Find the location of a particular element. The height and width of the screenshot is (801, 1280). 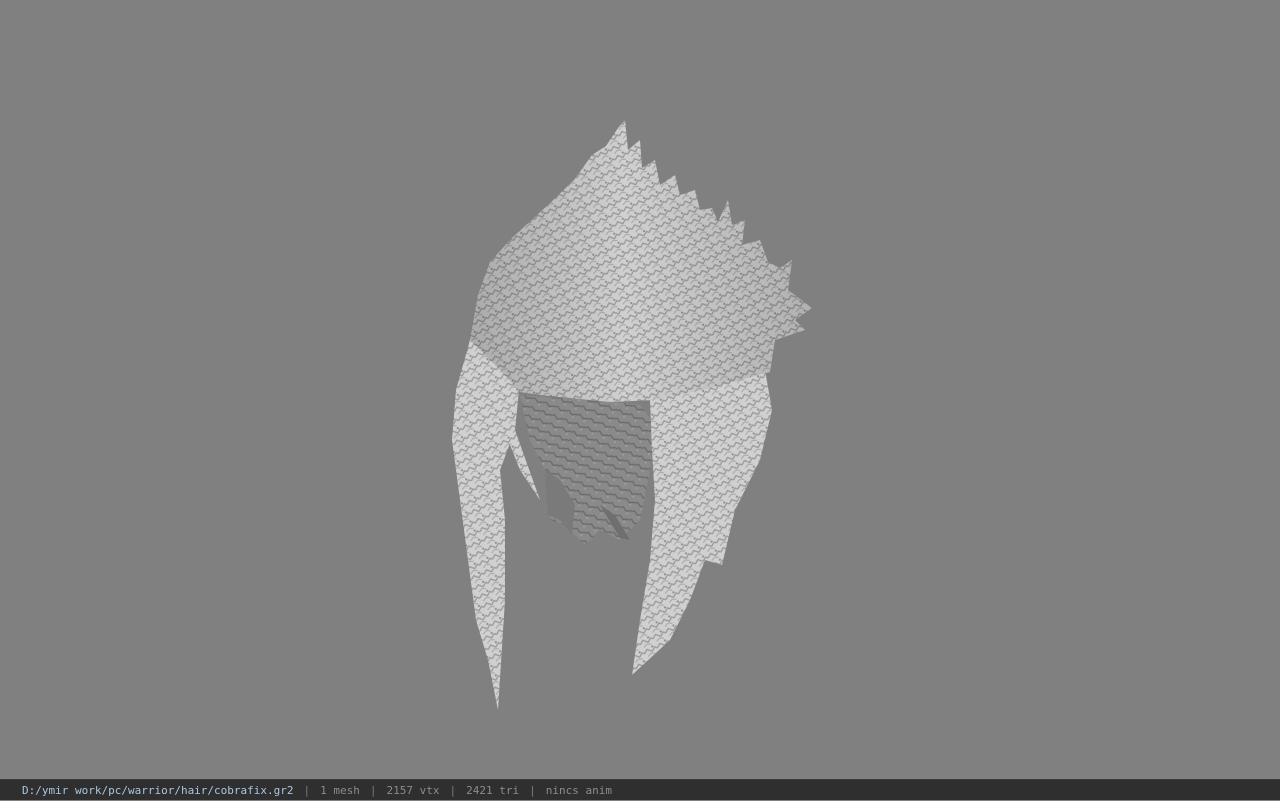

hair-inner-shadow is located at coordinates (587, 470).